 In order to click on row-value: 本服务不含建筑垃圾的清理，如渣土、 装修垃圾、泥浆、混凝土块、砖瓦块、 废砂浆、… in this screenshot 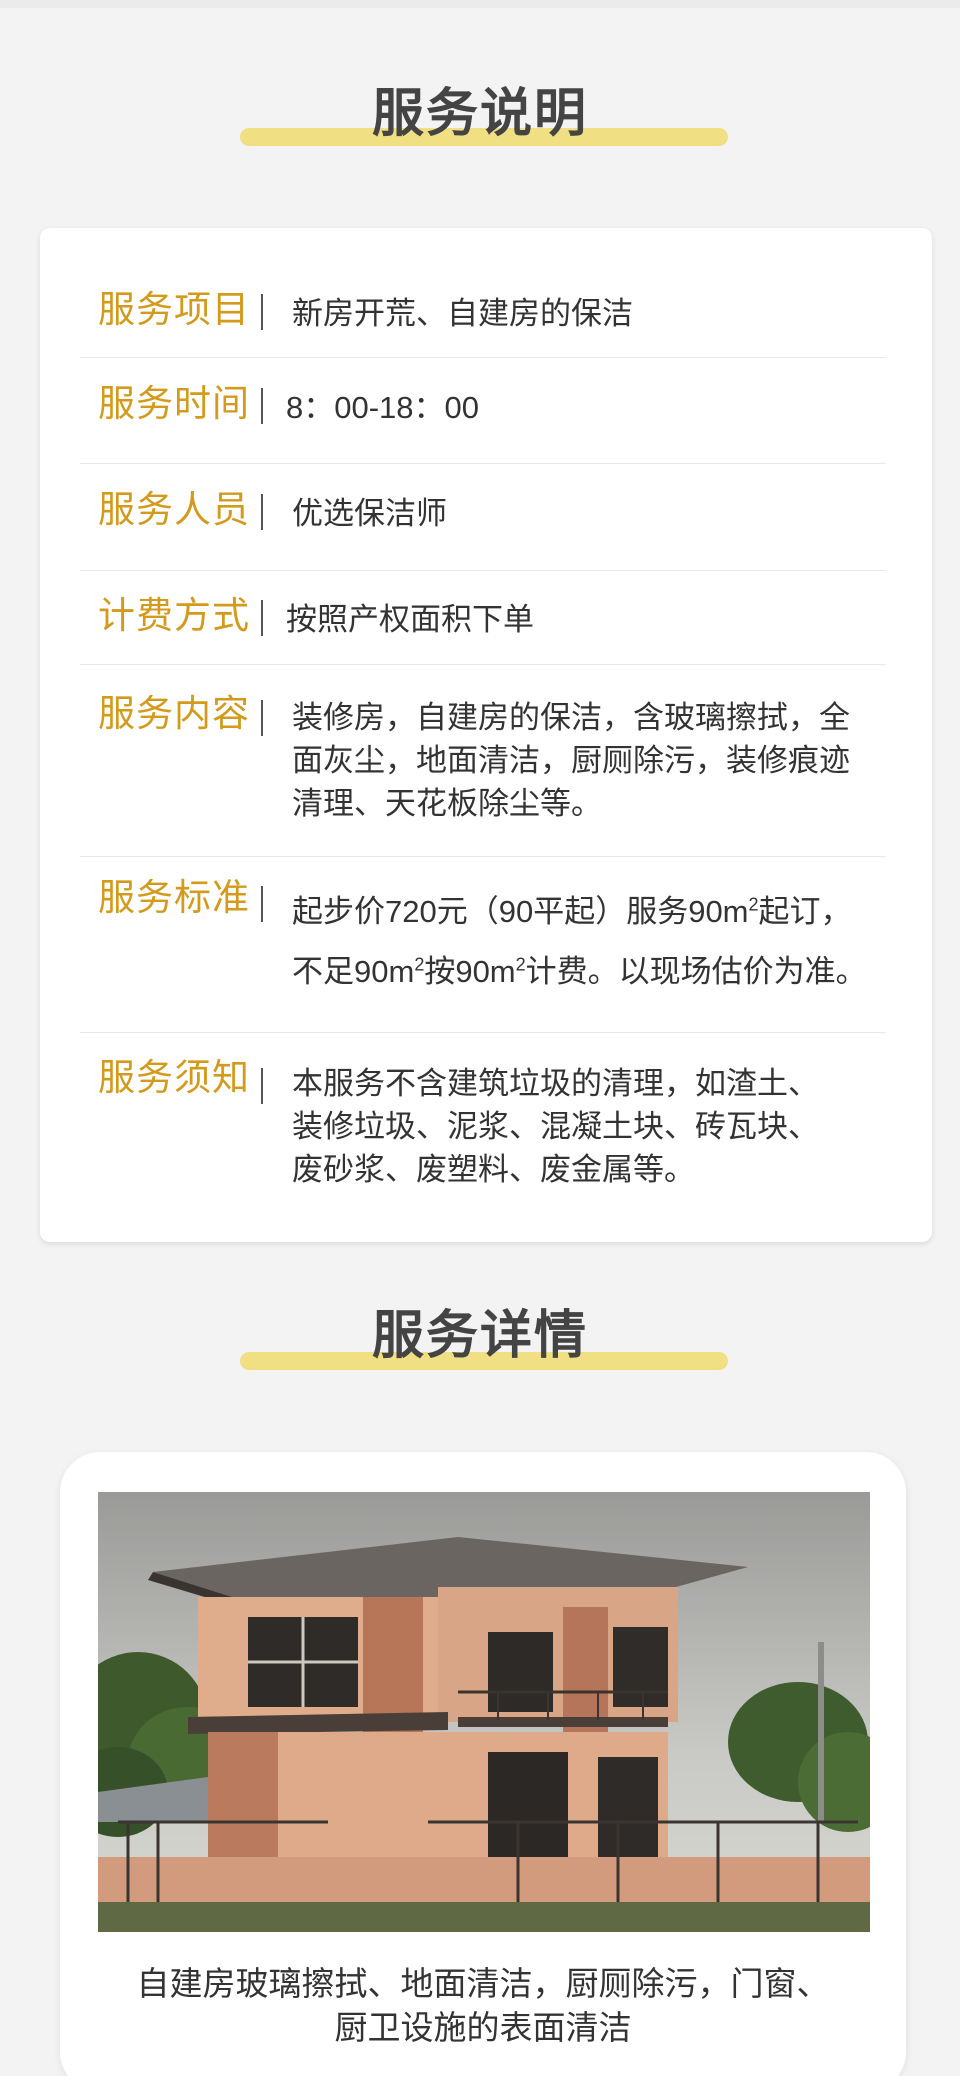, I will do `click(612, 1126)`.